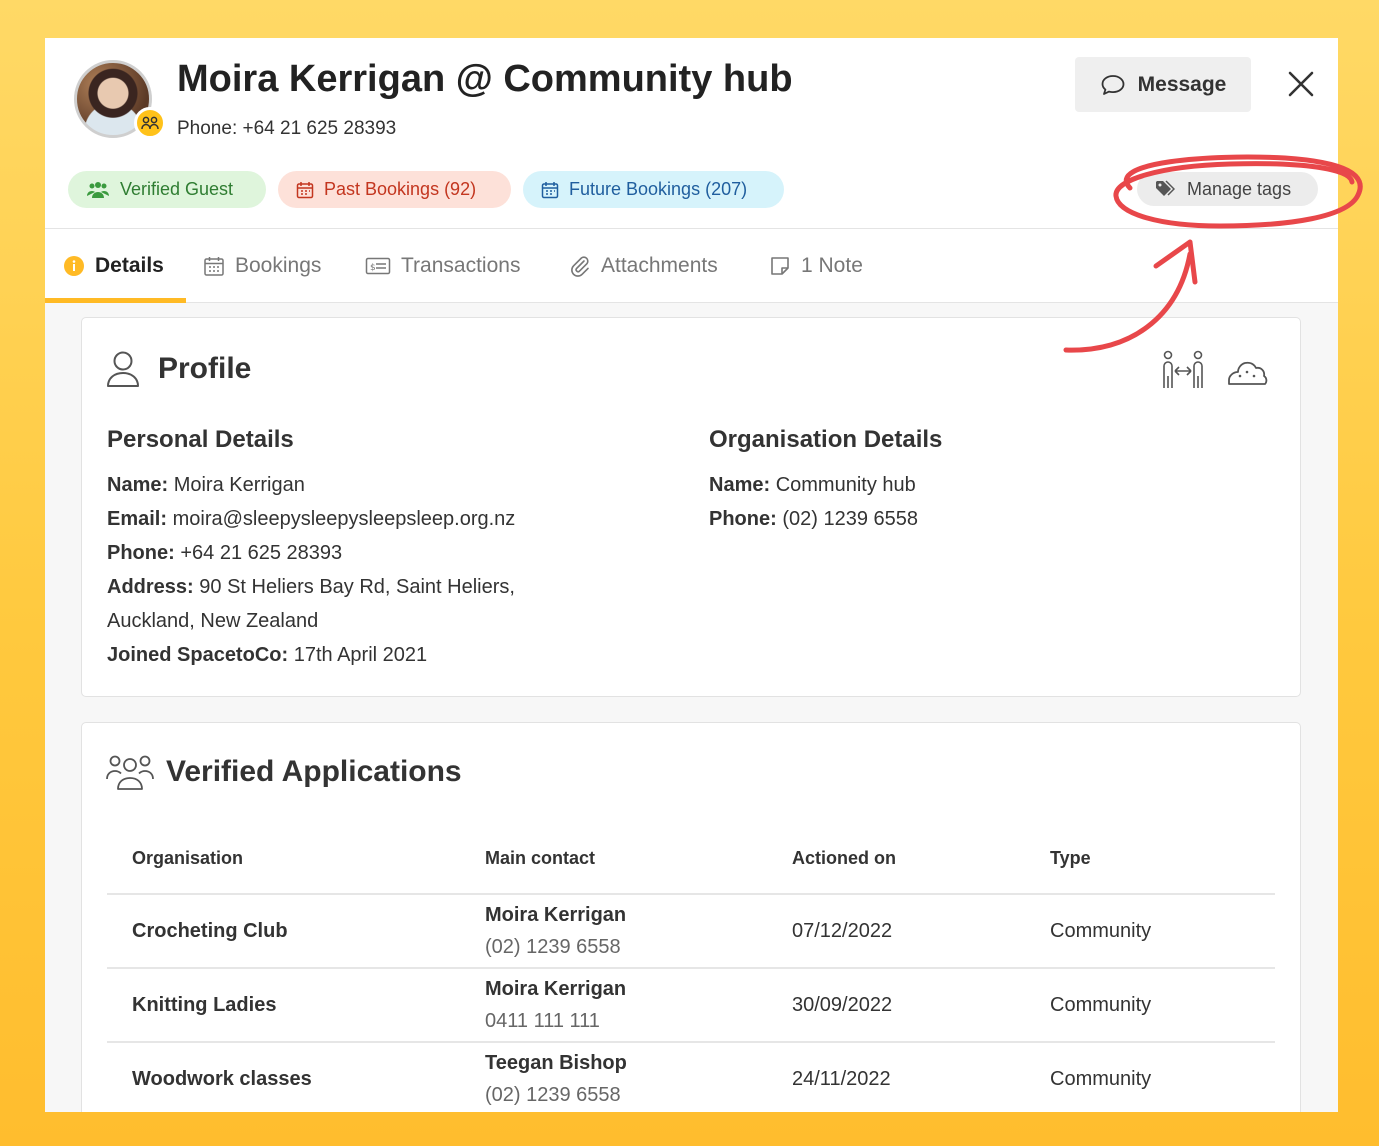  Describe the element at coordinates (129, 265) in the screenshot. I see `tab-label: Details` at that location.